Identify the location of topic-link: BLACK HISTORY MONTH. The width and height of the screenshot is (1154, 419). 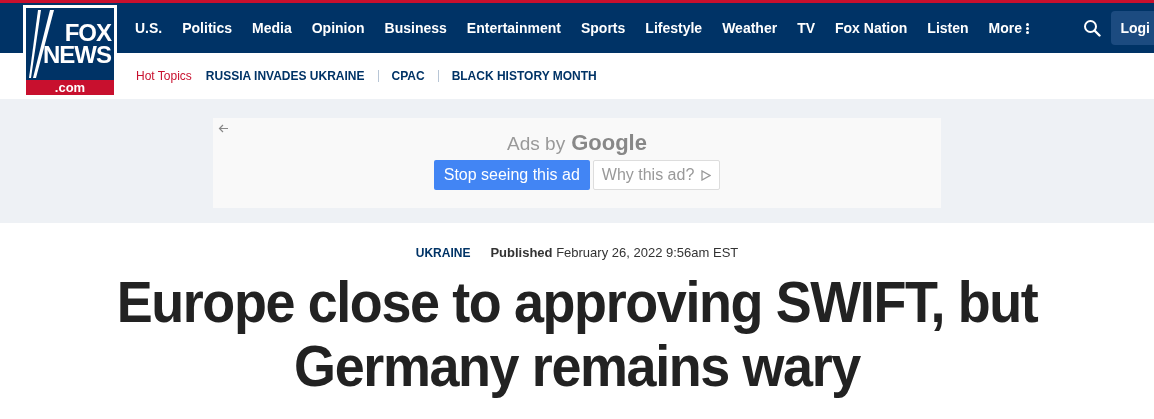
(523, 76).